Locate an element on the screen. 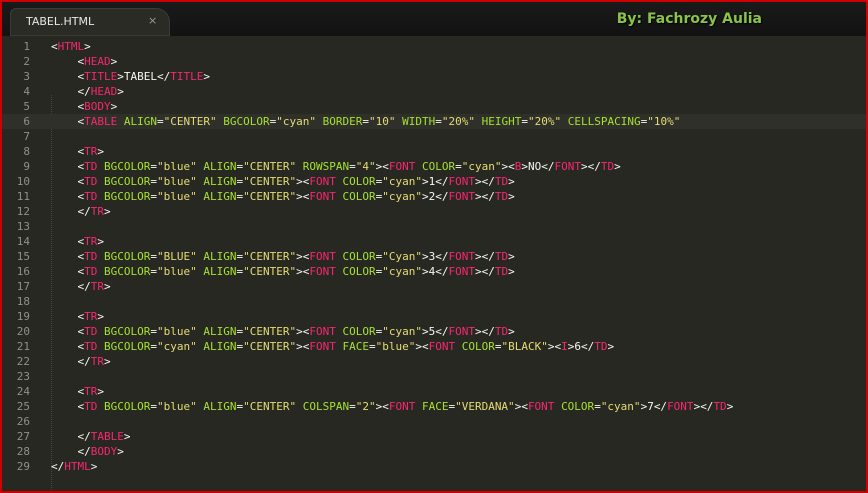 Image resolution: width=868 pixels, height=493 pixels. code-line: 28 </BODY> is located at coordinates (434, 451).